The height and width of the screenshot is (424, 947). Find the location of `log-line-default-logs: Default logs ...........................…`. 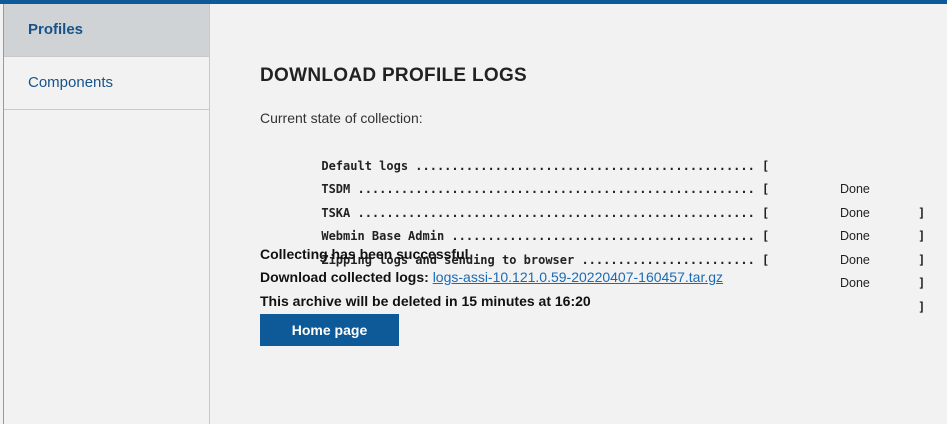

log-line-default-logs: Default logs ...........................… is located at coordinates (601, 175).